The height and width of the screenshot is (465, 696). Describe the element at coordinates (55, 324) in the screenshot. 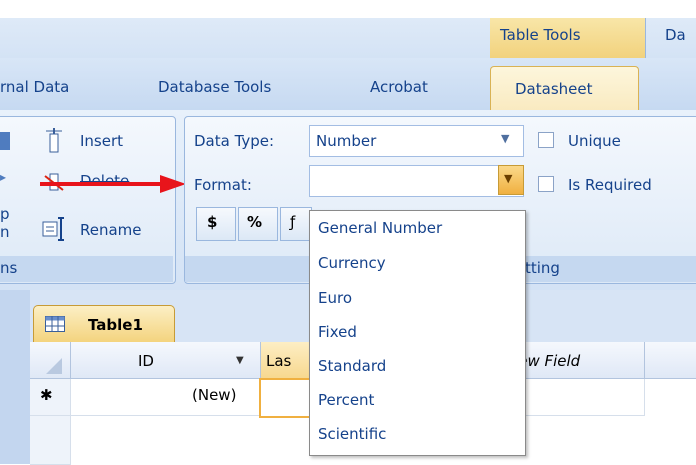

I see `table-icon` at that location.